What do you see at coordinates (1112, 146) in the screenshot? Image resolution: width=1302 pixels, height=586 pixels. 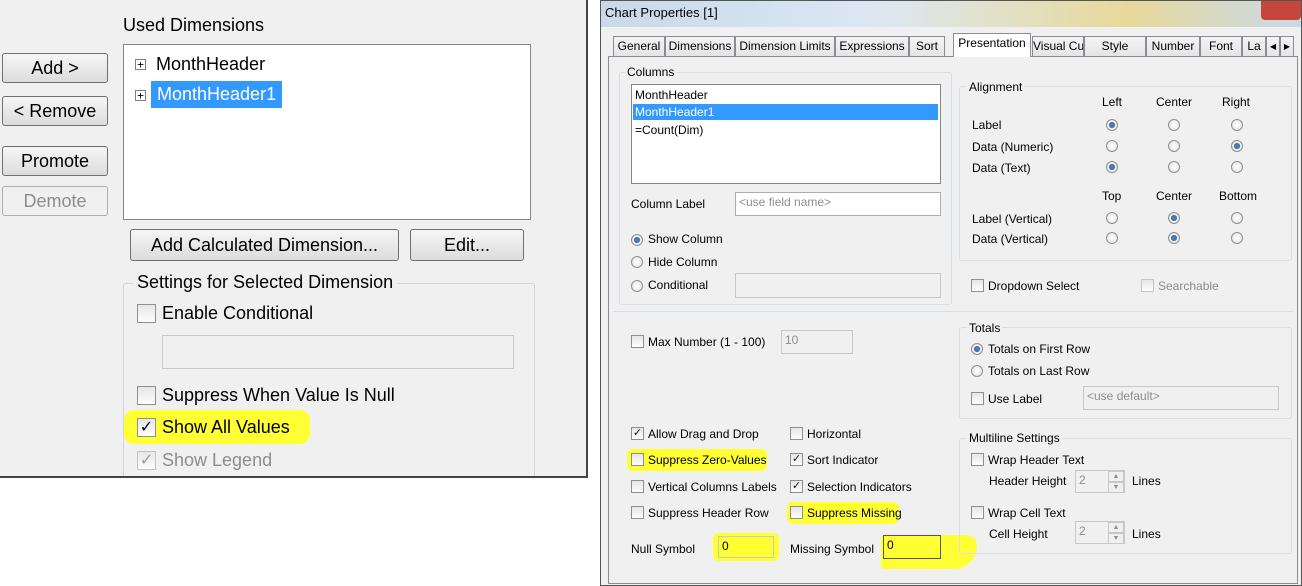 I see `numeric-align-left-radio` at bounding box center [1112, 146].